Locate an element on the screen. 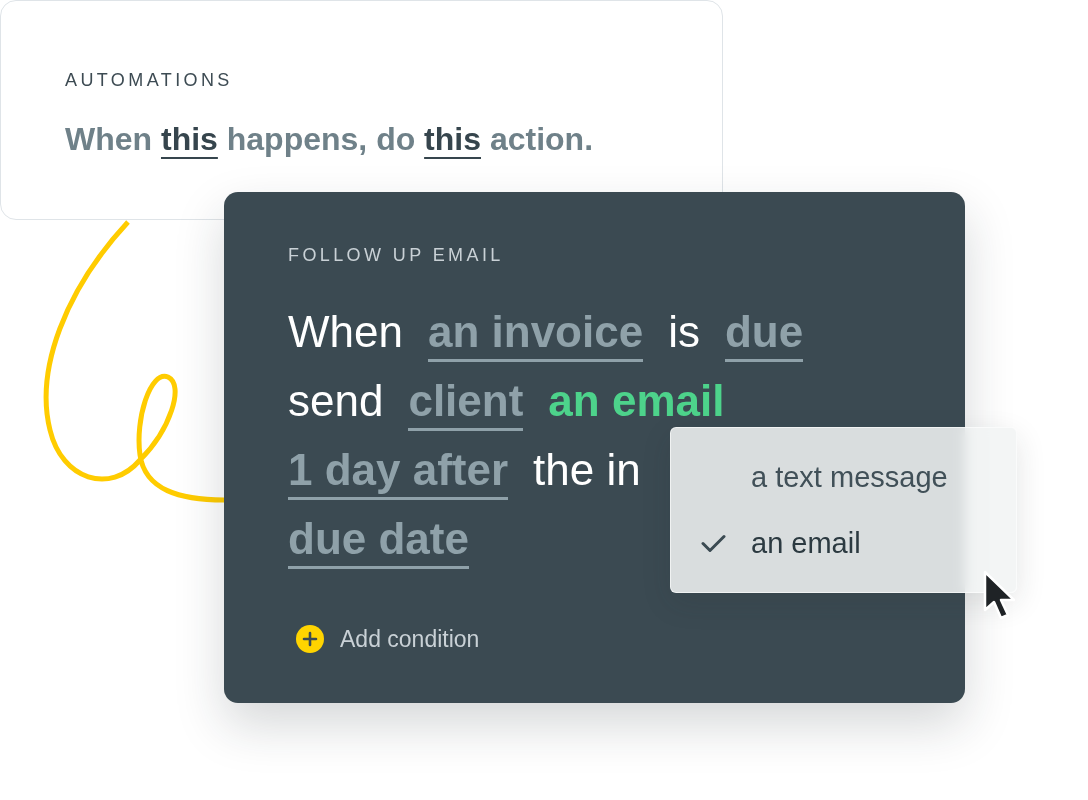 The width and height of the screenshot is (1088, 800). choice-link: 1 day after is located at coordinates (398, 471).